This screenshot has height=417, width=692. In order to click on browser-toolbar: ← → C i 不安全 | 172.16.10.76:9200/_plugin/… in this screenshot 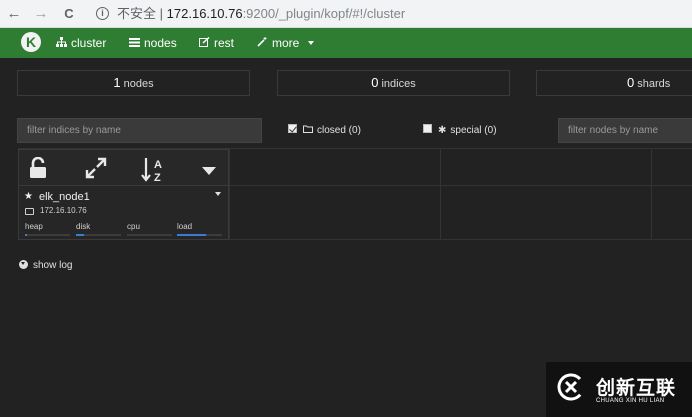, I will do `click(346, 14)`.